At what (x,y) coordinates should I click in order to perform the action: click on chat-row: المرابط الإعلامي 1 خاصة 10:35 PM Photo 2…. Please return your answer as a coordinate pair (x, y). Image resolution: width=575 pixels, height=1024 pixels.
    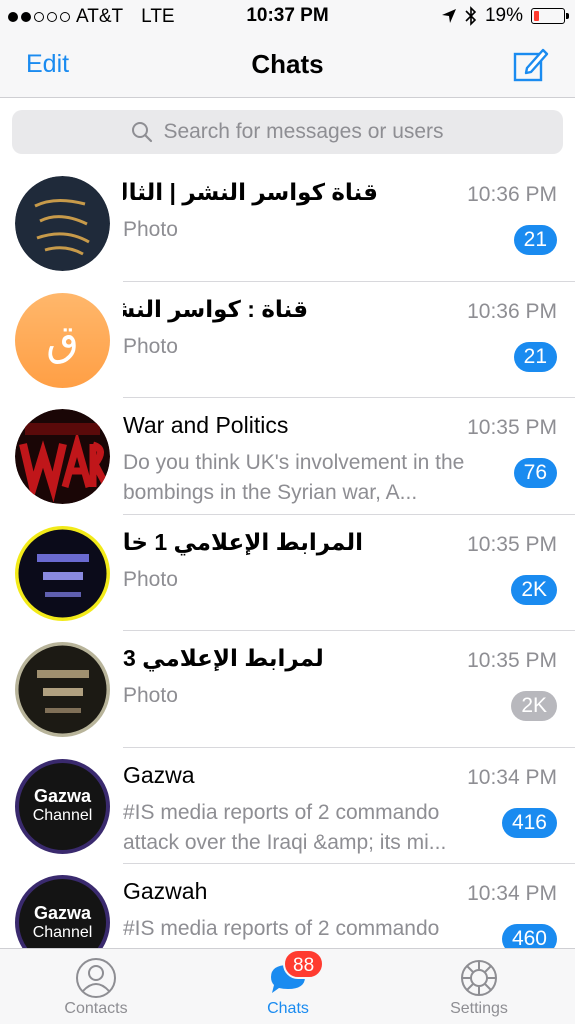
    Looking at the image, I should click on (287, 573).